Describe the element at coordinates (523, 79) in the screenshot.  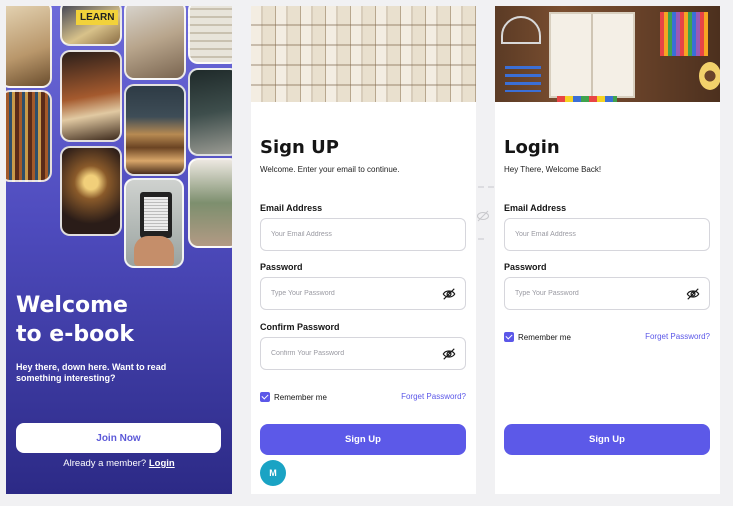
I see `pens` at that location.